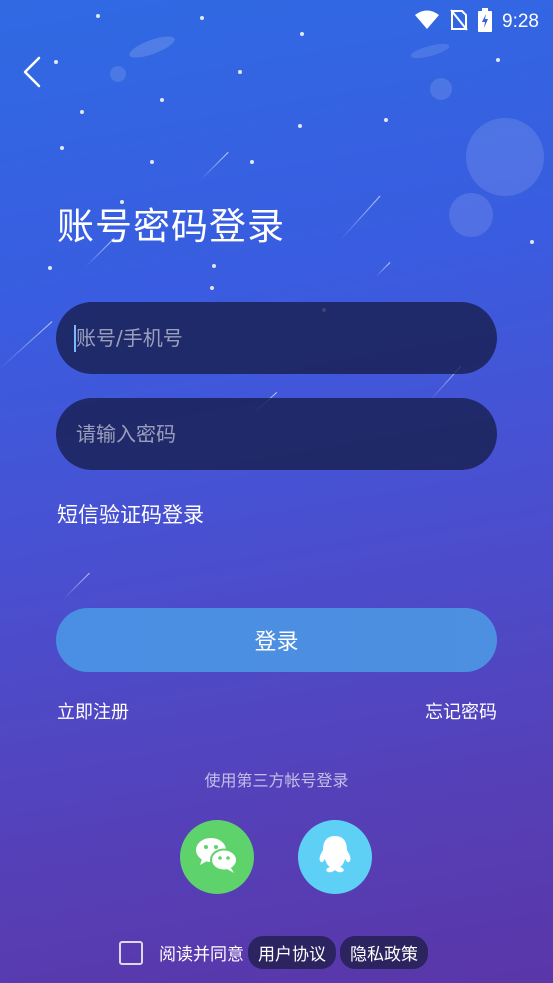 This screenshot has height=983, width=553. I want to click on account-input, so click(276, 338).